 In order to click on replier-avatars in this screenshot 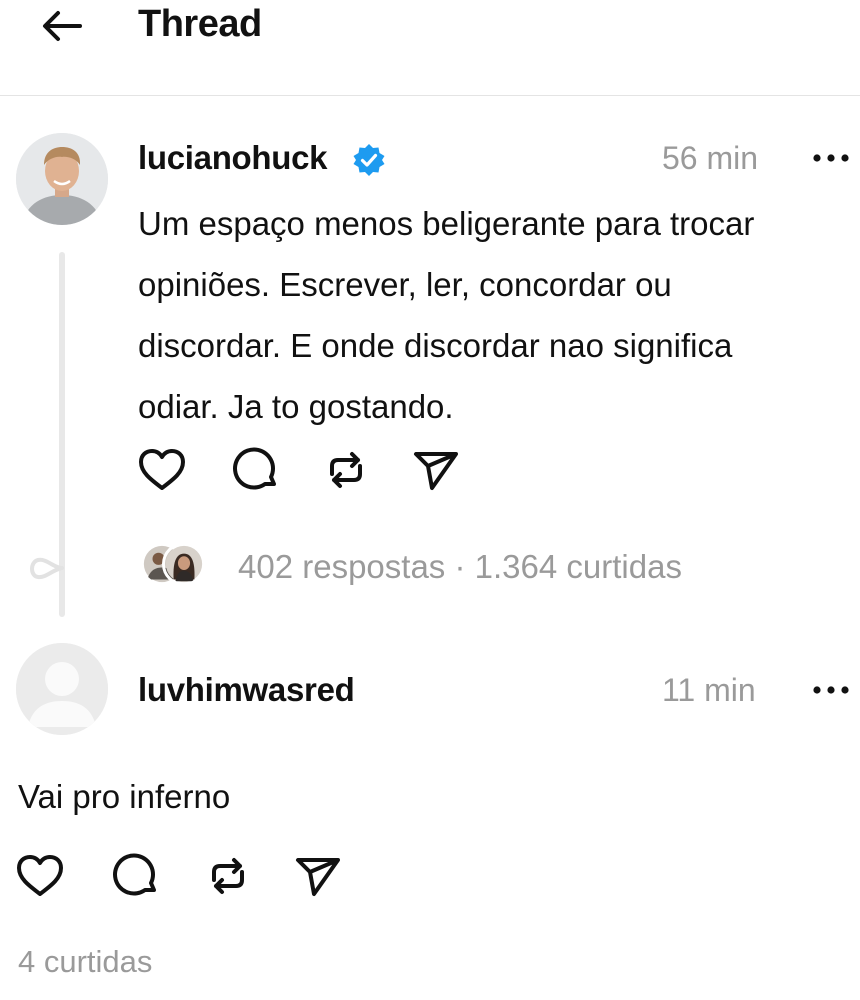, I will do `click(175, 565)`.